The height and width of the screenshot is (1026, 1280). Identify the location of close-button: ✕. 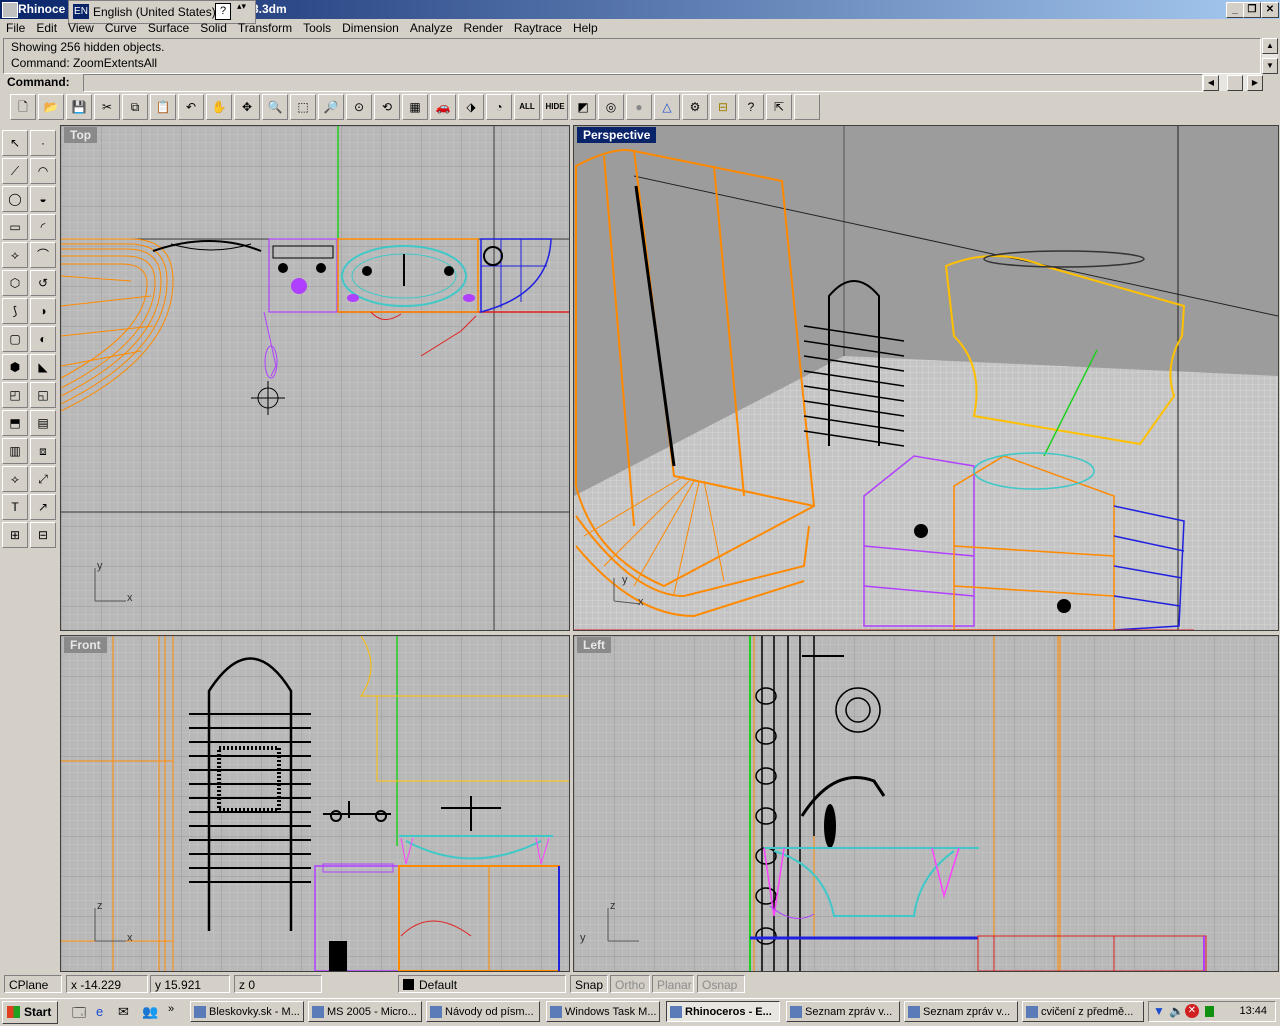
(1270, 10).